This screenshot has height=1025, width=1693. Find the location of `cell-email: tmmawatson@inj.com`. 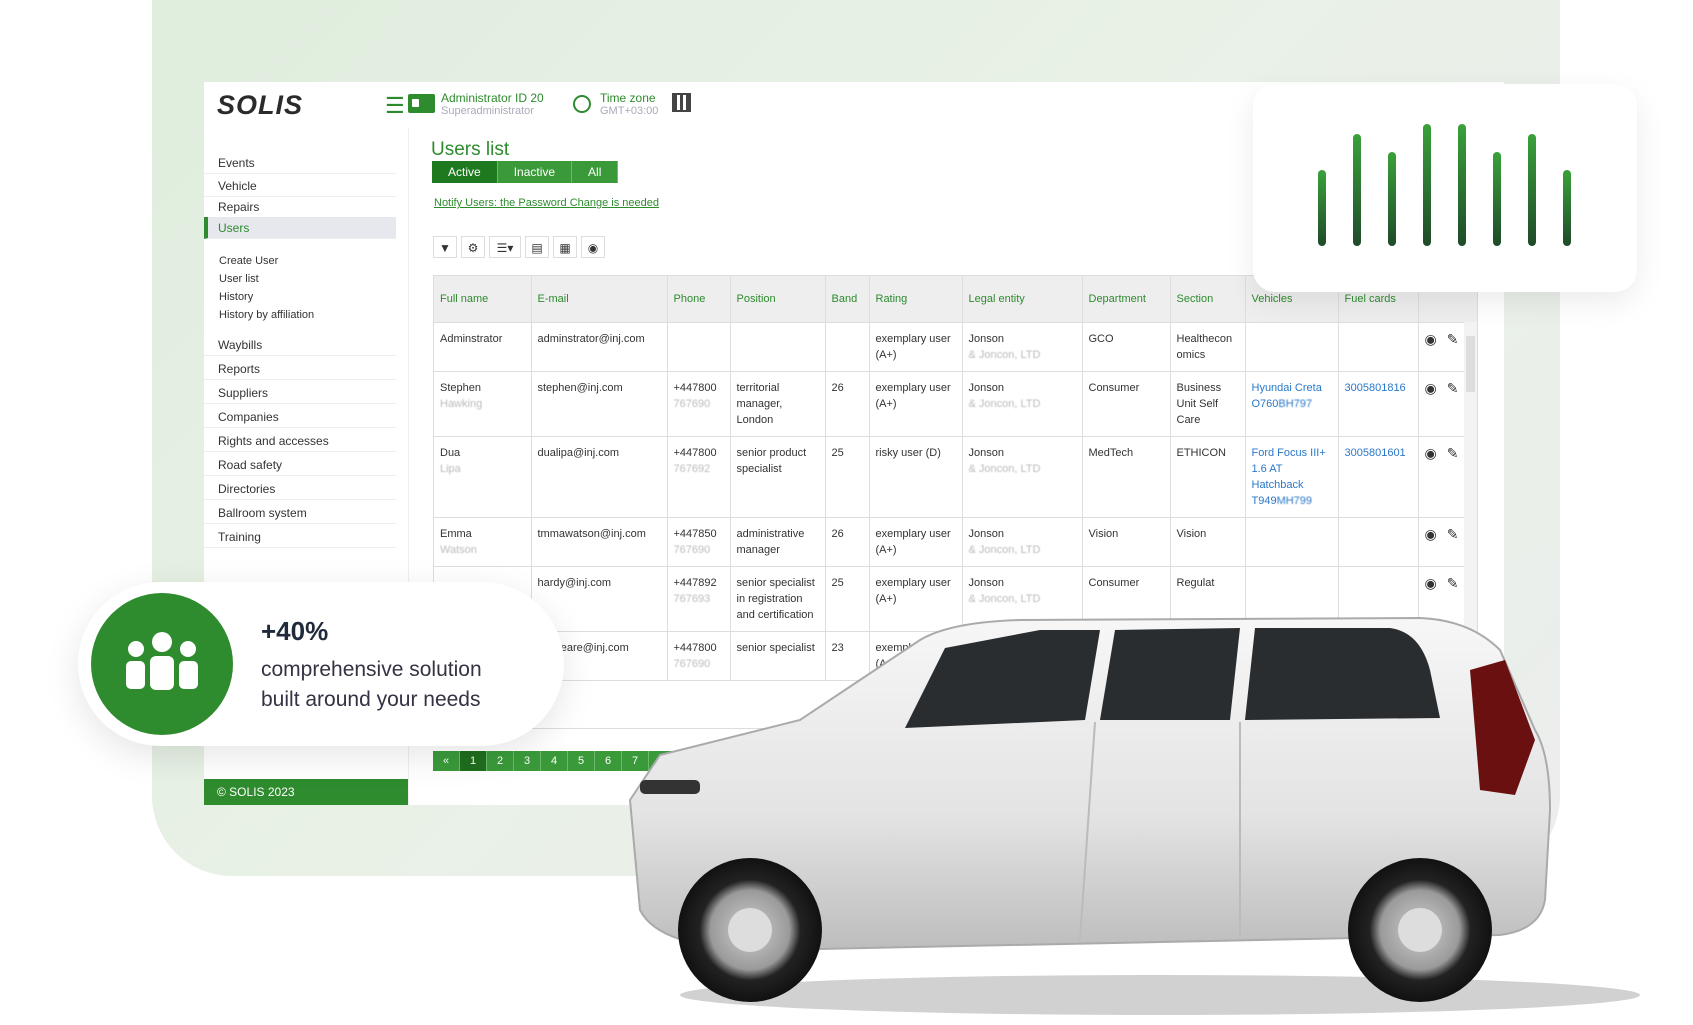

cell-email: tmmawatson@inj.com is located at coordinates (599, 542).